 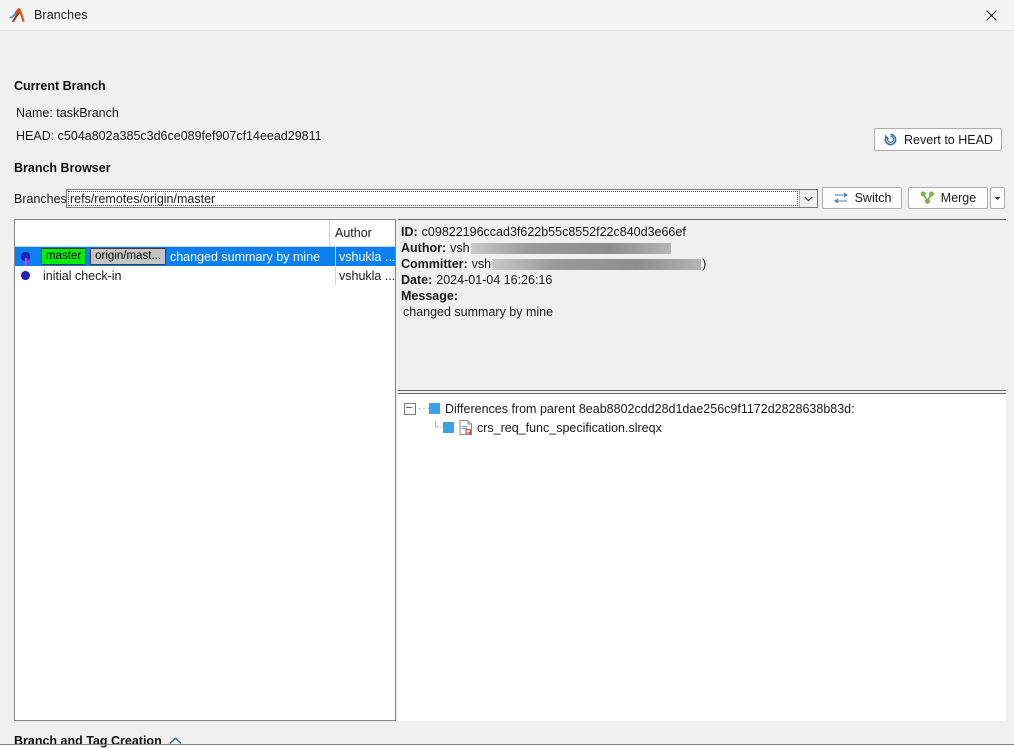 What do you see at coordinates (873, 198) in the screenshot?
I see `switch-label: Switch` at bounding box center [873, 198].